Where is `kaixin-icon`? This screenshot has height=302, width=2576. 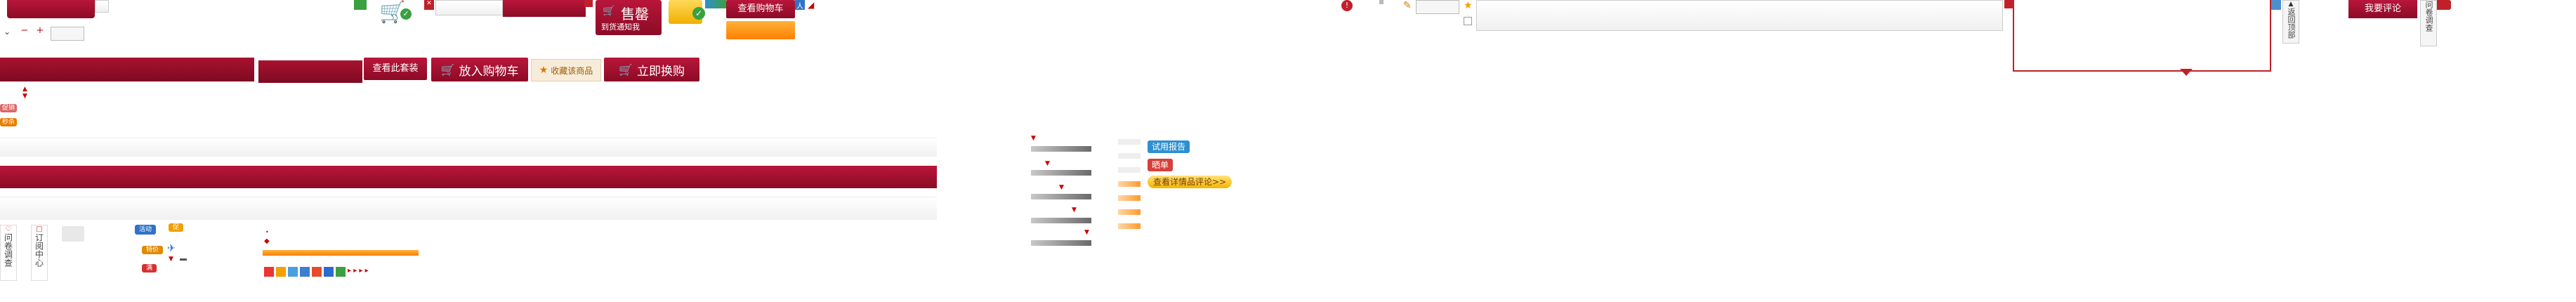 kaixin-icon is located at coordinates (317, 272).